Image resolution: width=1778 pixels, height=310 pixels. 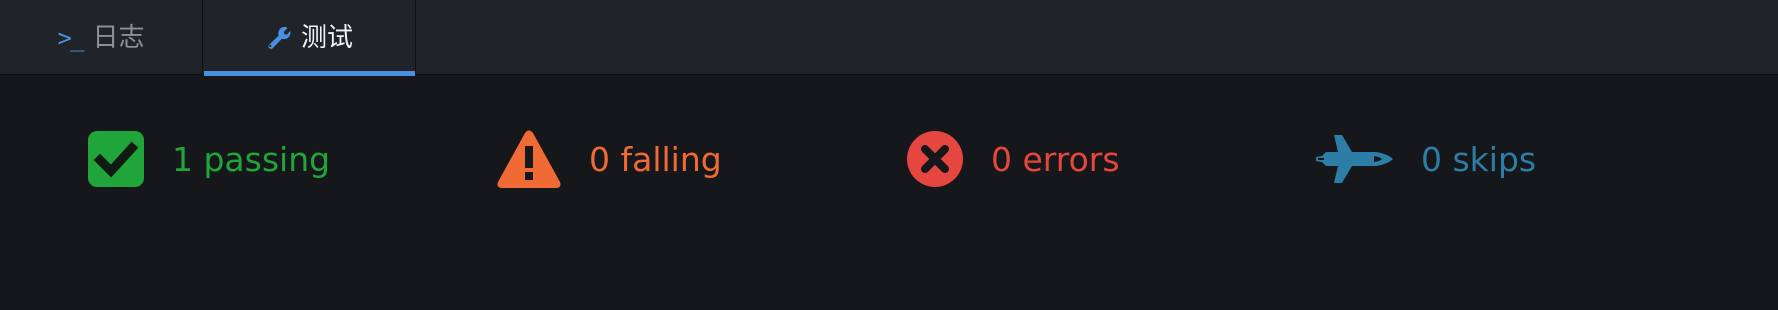 I want to click on errors-summary: 0 errors, so click(x=1013, y=159).